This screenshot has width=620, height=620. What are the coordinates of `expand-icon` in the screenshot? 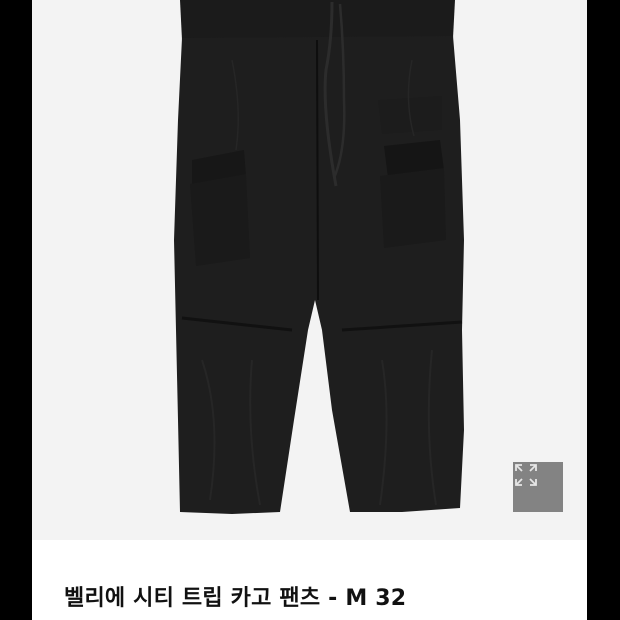 It's located at (526, 475).